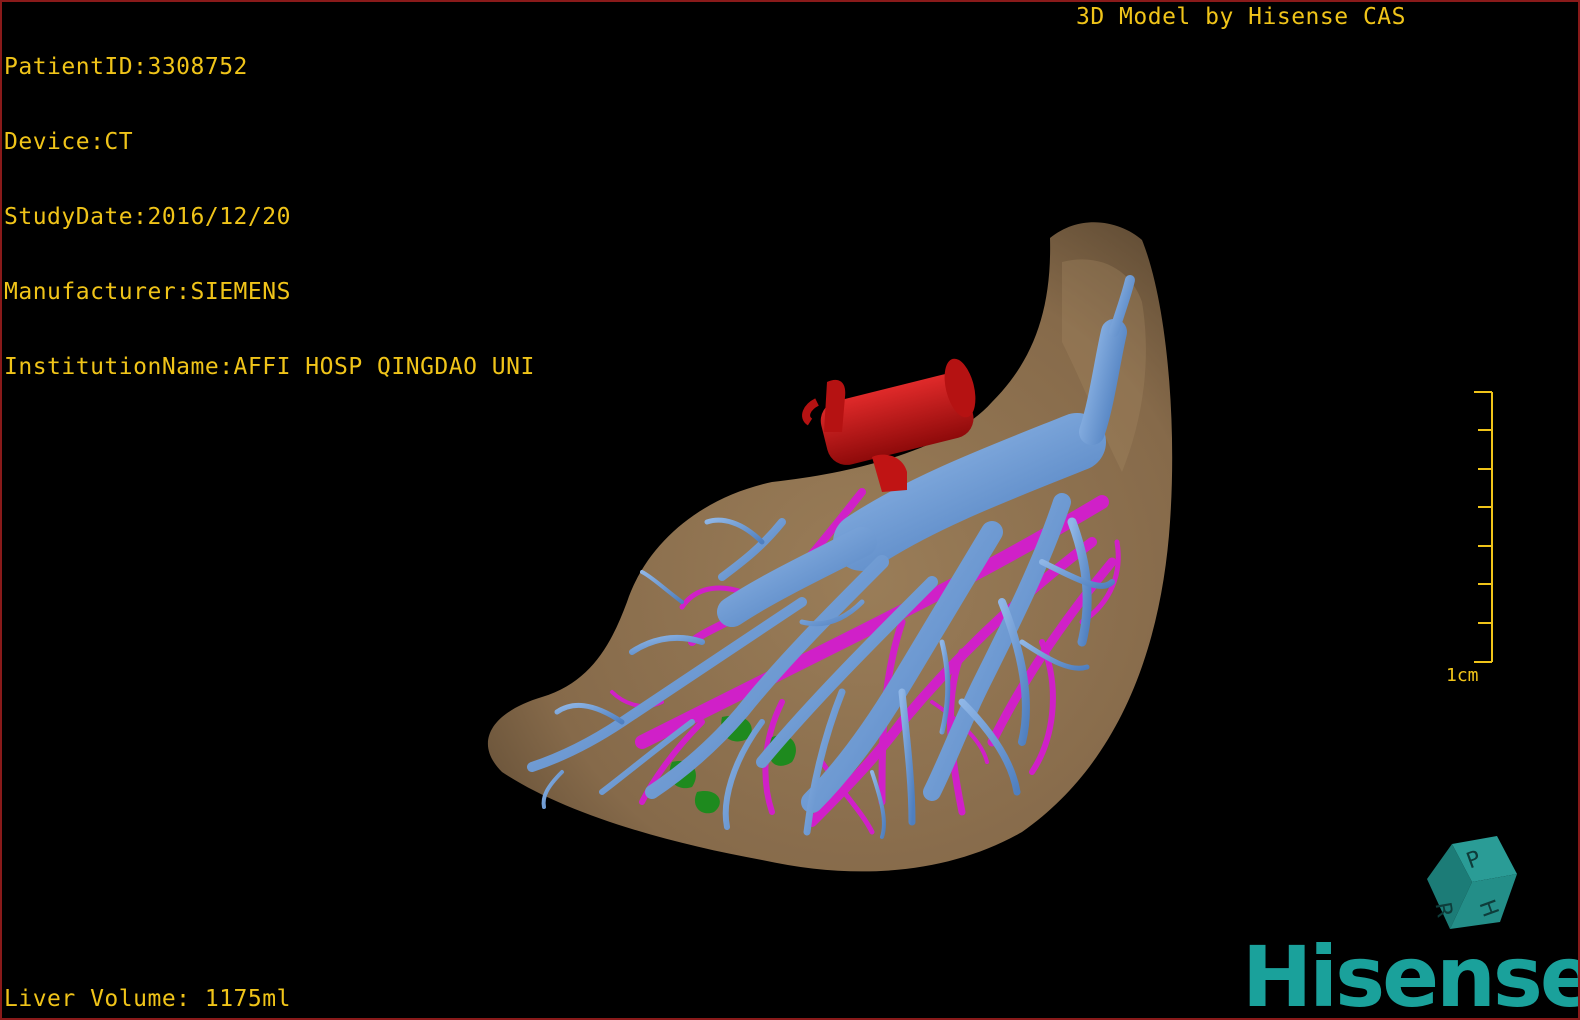 The width and height of the screenshot is (1580, 1020). I want to click on scale-bar, so click(1483, 527).